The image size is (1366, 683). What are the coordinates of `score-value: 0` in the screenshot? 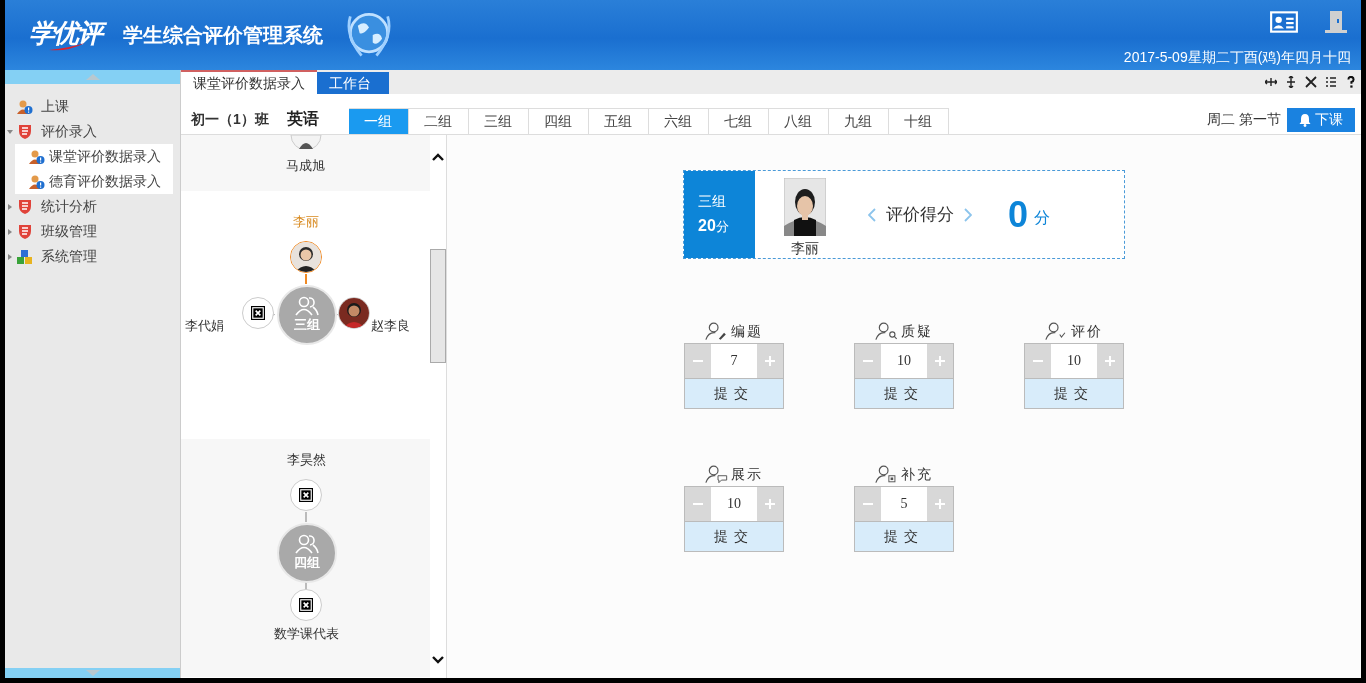 It's located at (1018, 214).